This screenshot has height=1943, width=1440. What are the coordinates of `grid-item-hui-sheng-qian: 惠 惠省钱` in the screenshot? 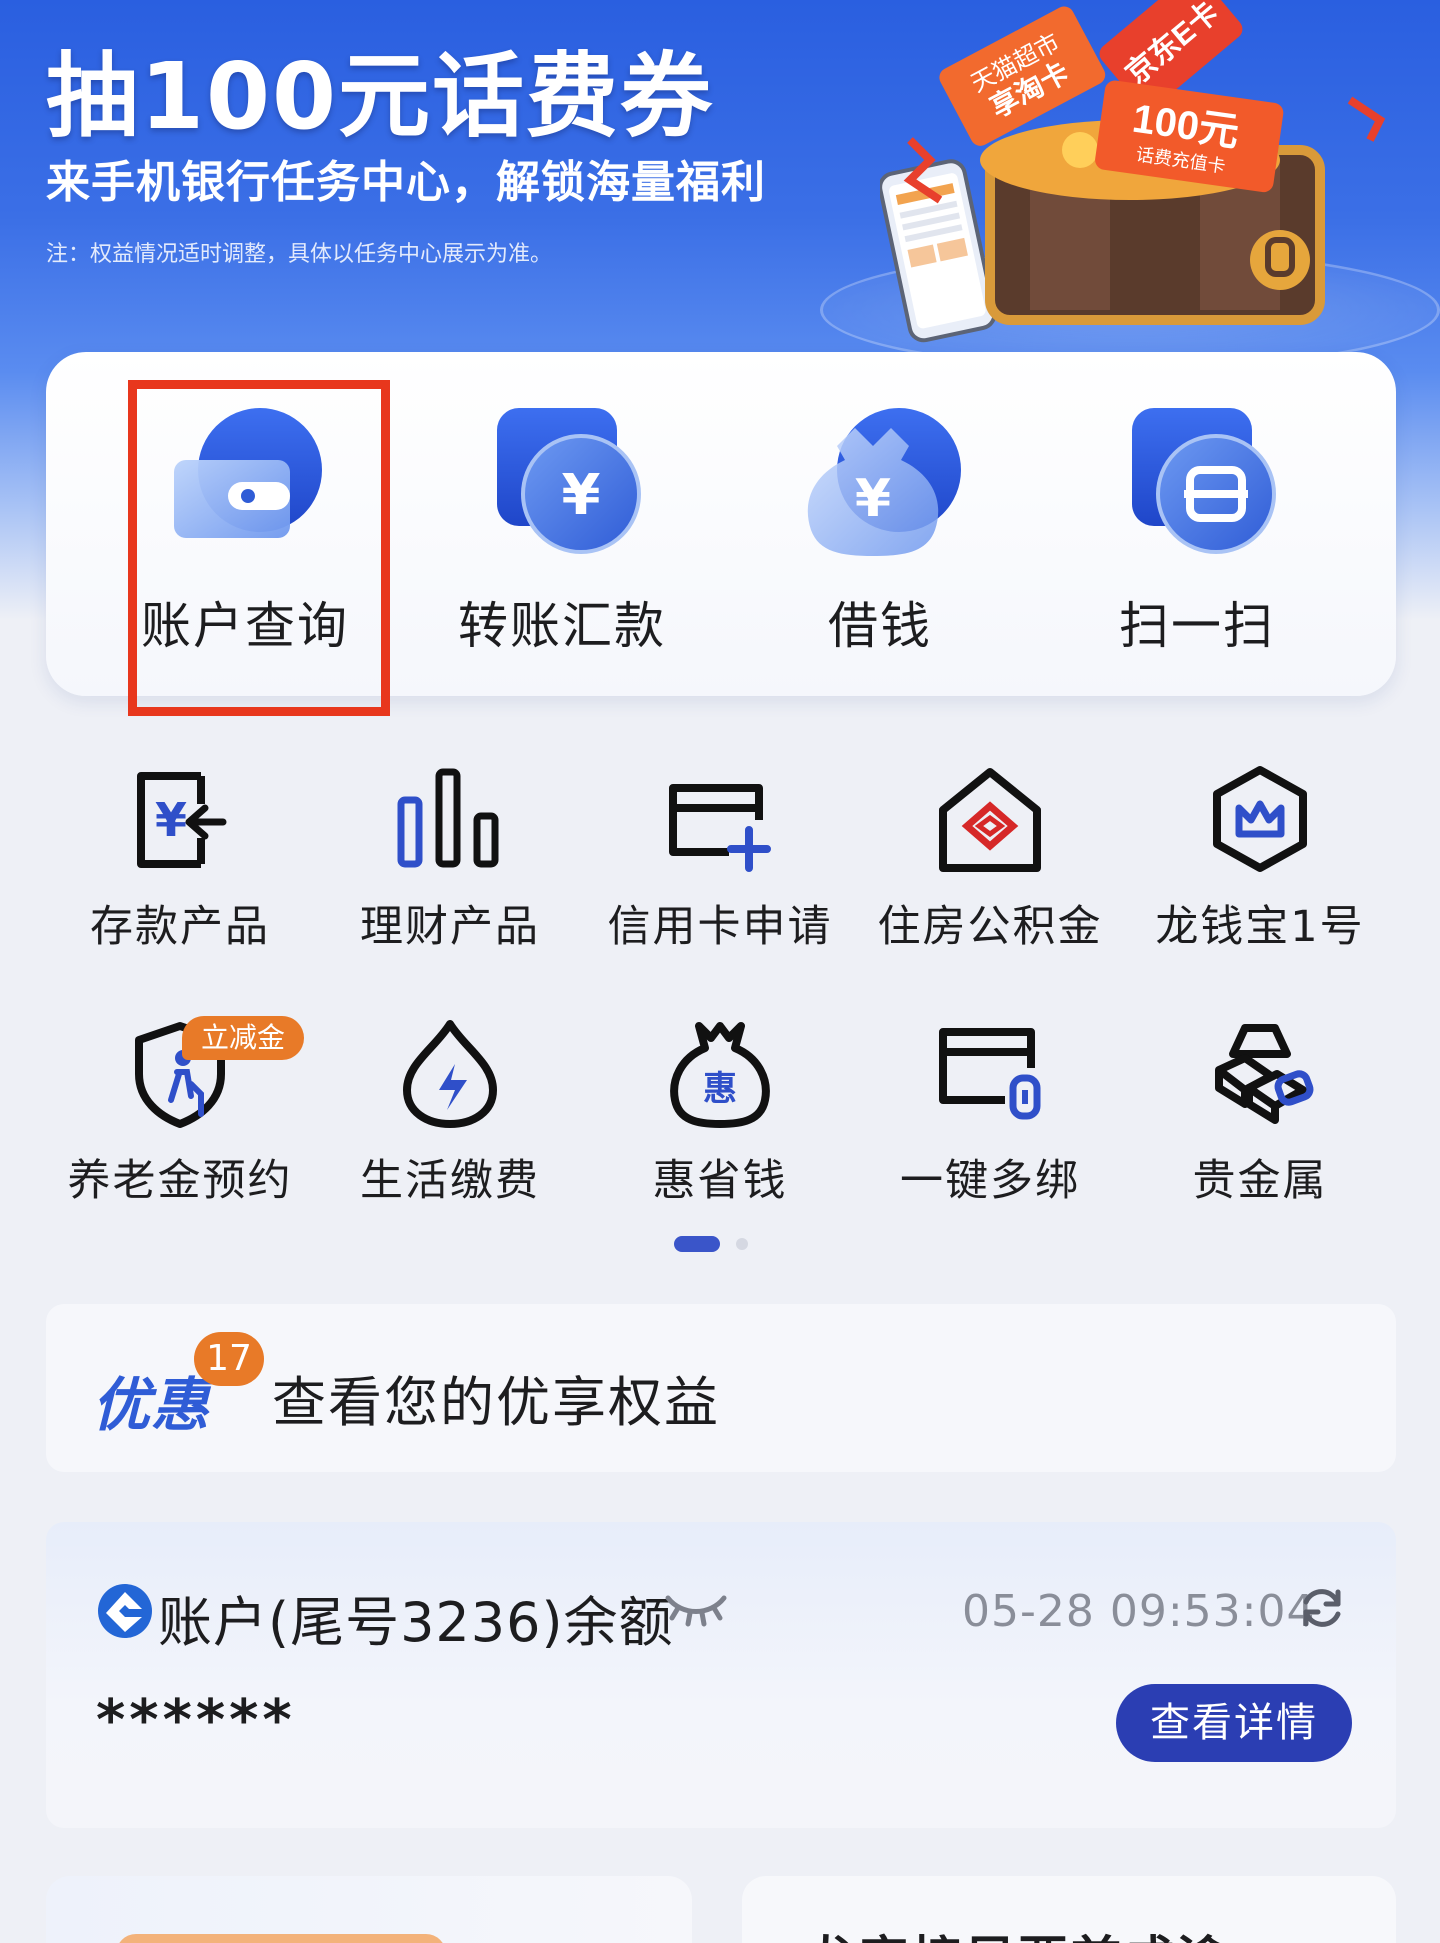 It's located at (720, 1118).